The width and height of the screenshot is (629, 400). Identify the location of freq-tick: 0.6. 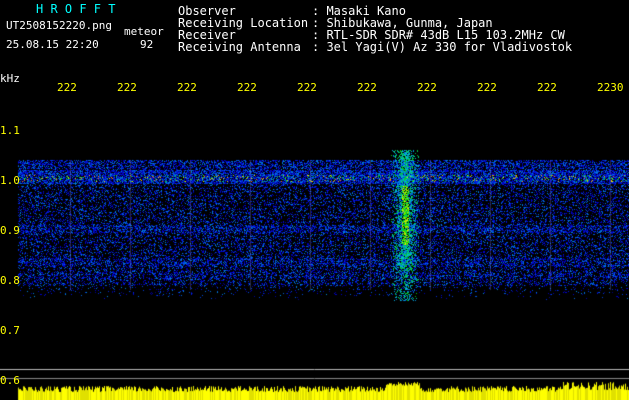
(10, 380).